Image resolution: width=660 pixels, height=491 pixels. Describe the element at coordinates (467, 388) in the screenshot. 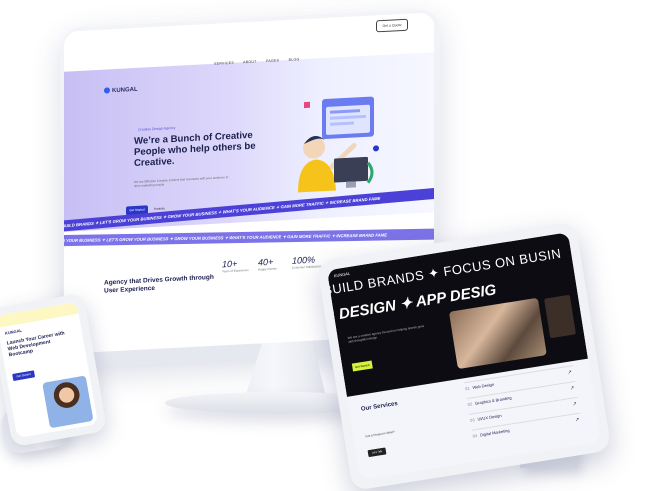

I see `service-number: 01` at that location.